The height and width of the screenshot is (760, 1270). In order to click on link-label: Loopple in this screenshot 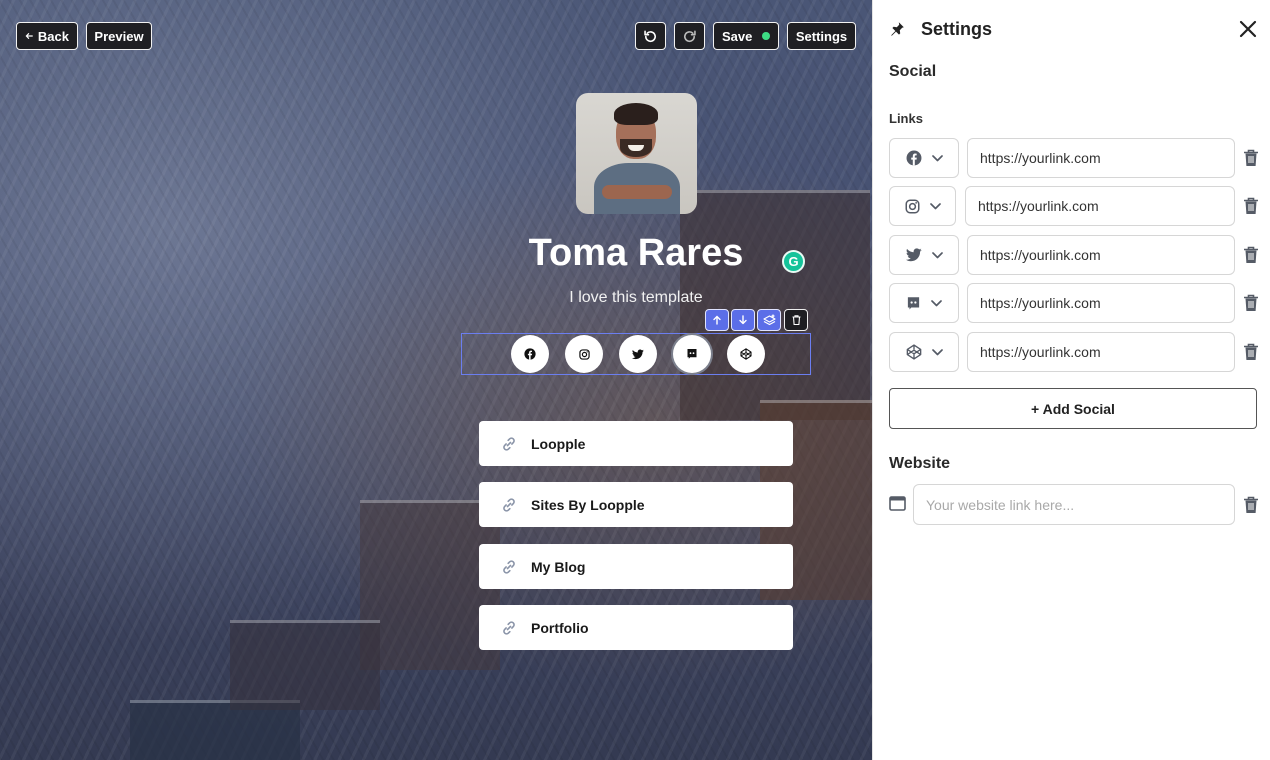, I will do `click(558, 443)`.